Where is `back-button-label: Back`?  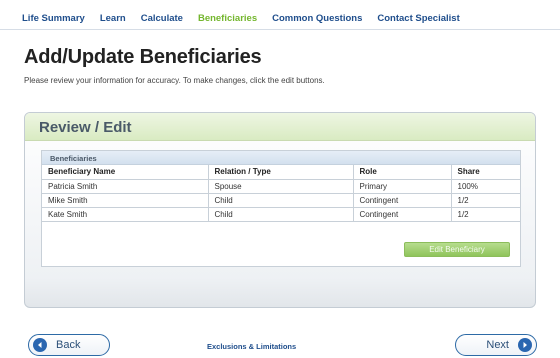 back-button-label: Back is located at coordinates (68, 345).